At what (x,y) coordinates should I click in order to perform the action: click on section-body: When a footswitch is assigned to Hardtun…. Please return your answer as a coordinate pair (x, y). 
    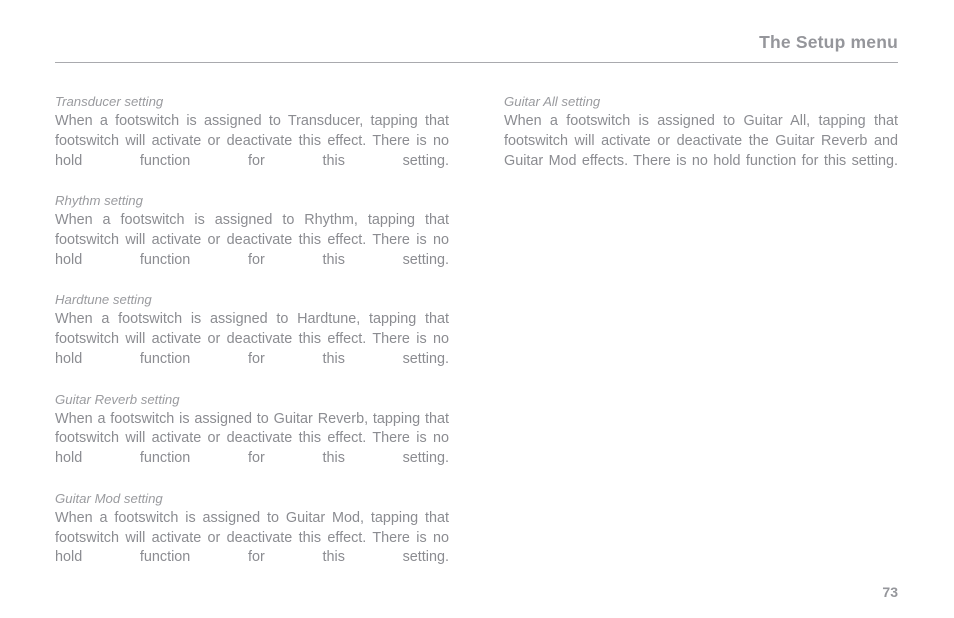
    Looking at the image, I should click on (252, 339).